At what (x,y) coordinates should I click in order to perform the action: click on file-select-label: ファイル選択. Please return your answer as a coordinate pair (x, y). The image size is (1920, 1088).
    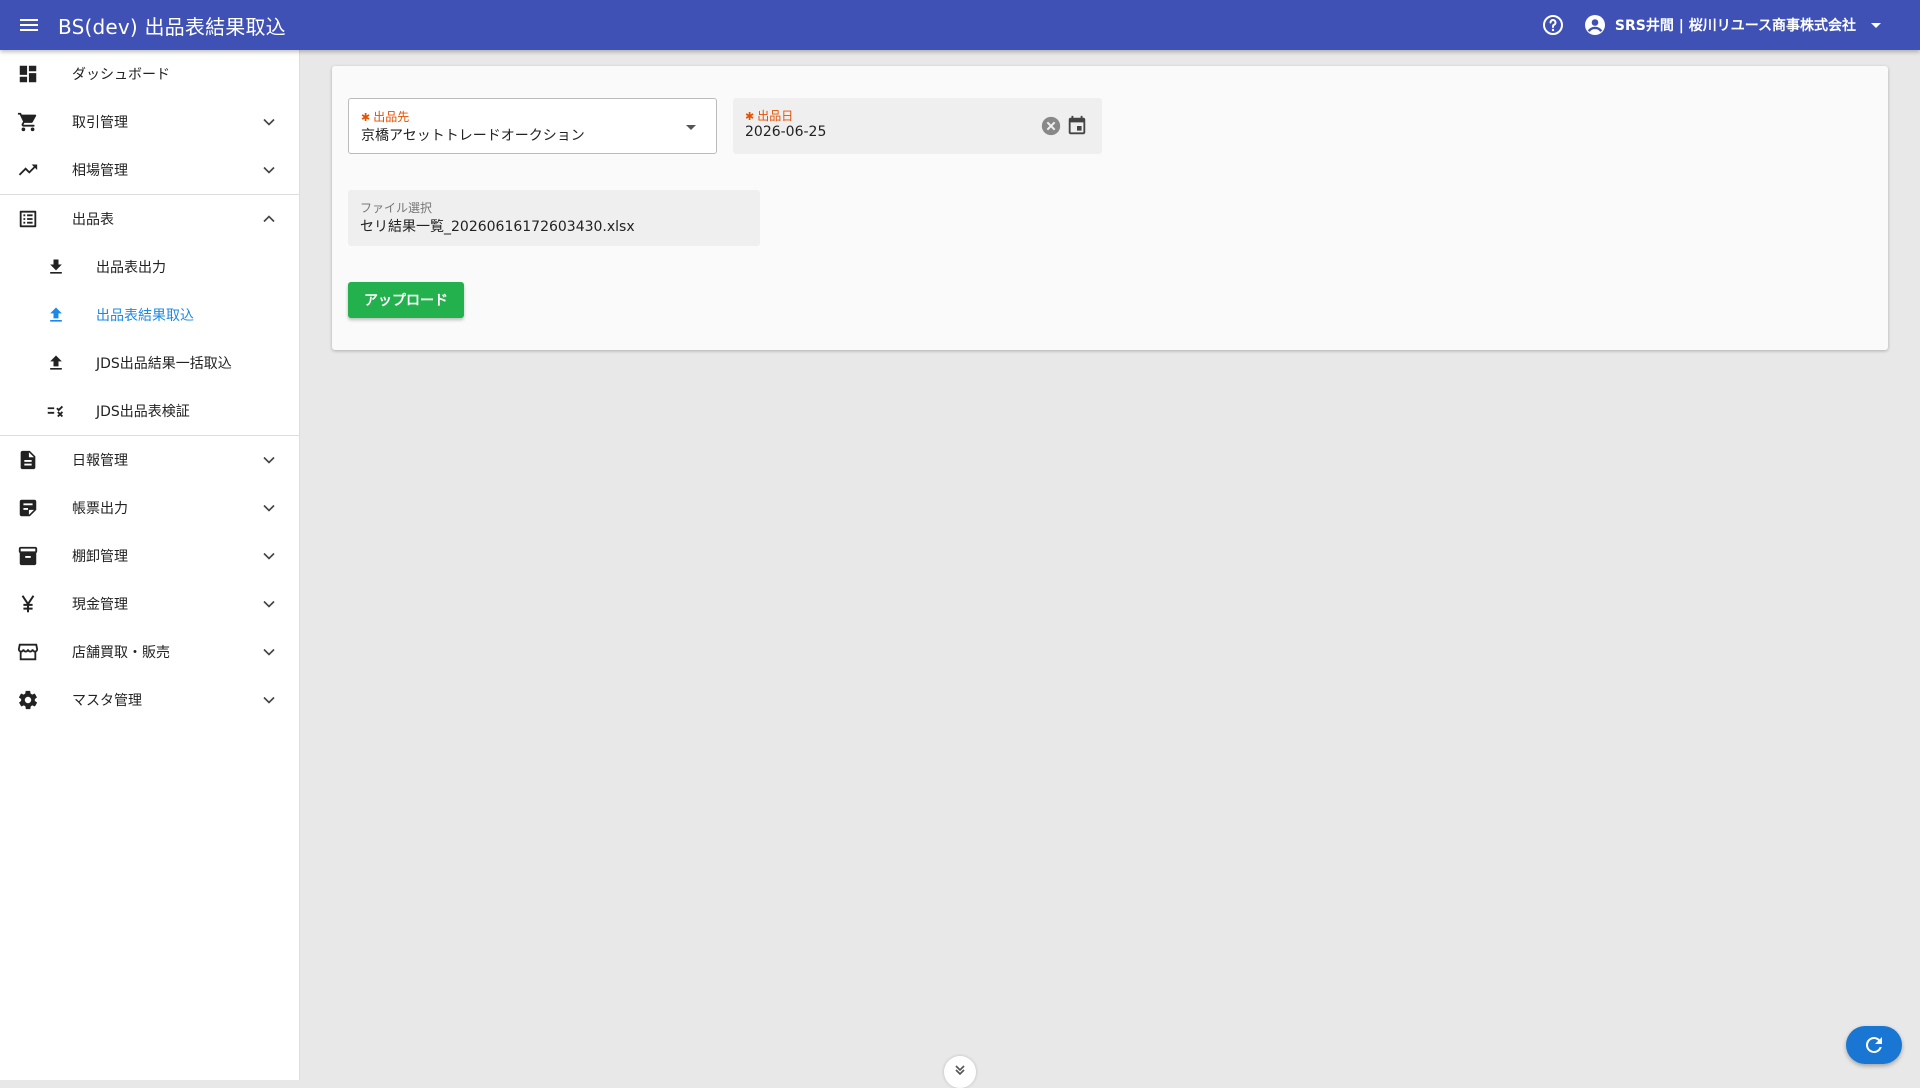
    Looking at the image, I should click on (396, 208).